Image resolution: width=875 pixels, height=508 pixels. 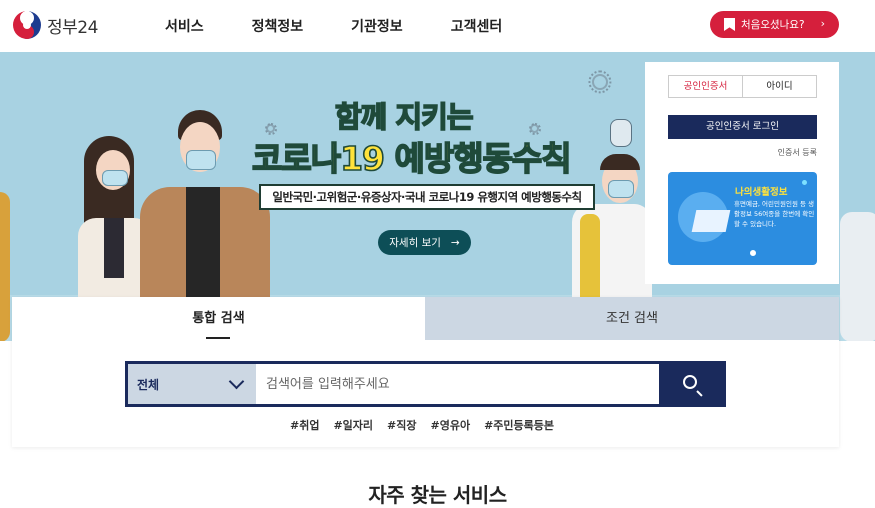 What do you see at coordinates (184, 26) in the screenshot?
I see `nav-item-services: 서비스` at bounding box center [184, 26].